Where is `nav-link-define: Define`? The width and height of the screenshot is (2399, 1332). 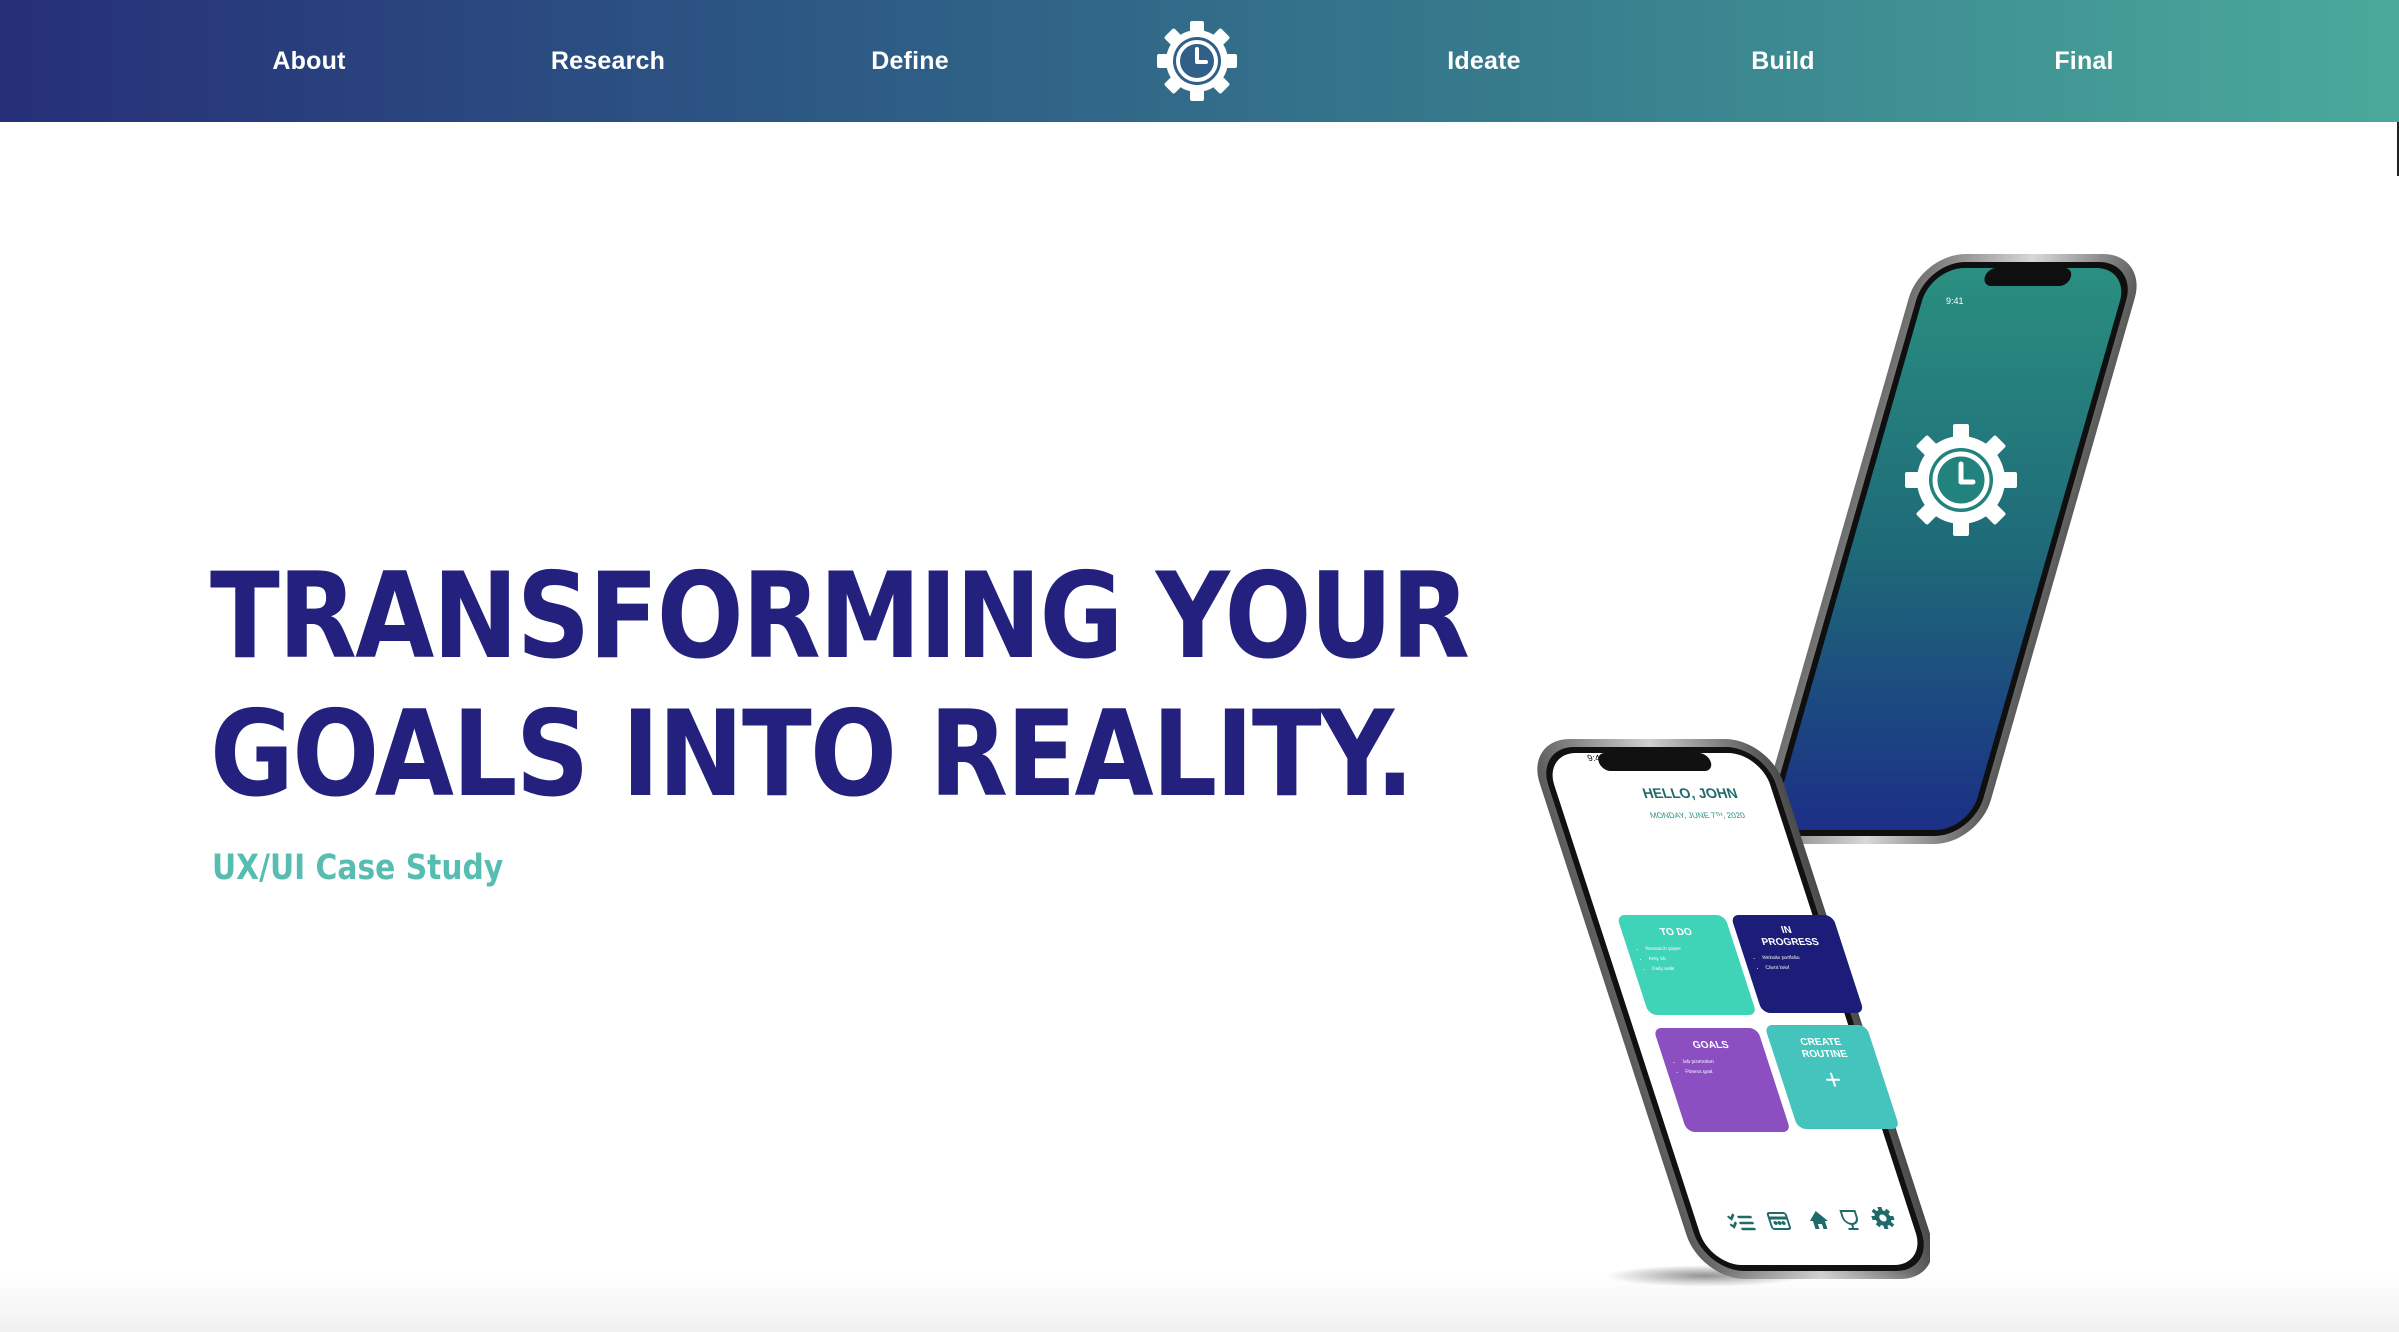 nav-link-define: Define is located at coordinates (910, 61).